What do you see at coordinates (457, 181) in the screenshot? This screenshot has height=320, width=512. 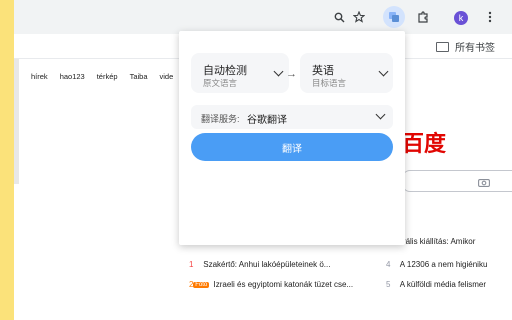 I see `search-input` at bounding box center [457, 181].